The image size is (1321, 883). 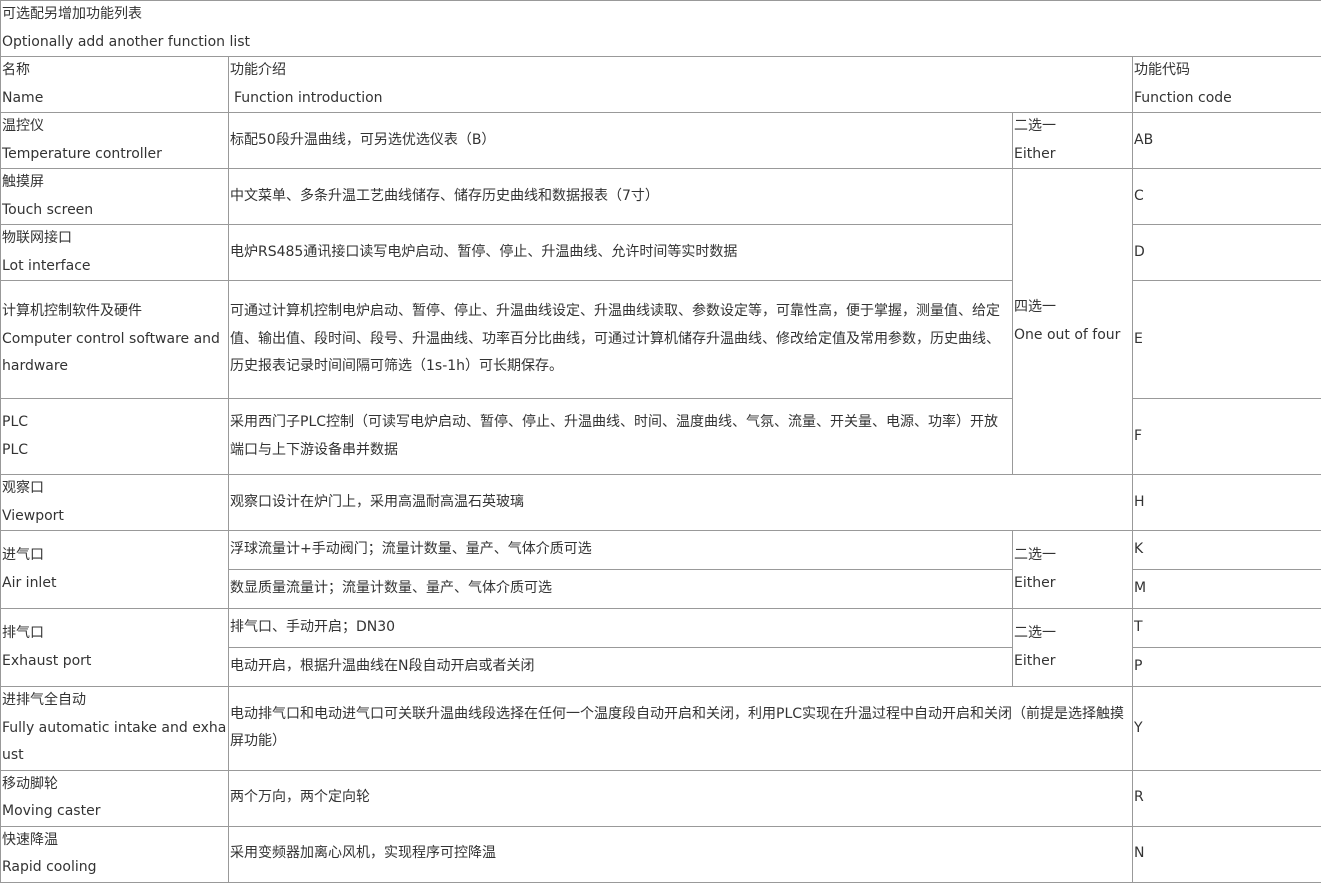 I want to click on name-cell: 进气口 Air inlet, so click(x=115, y=570).